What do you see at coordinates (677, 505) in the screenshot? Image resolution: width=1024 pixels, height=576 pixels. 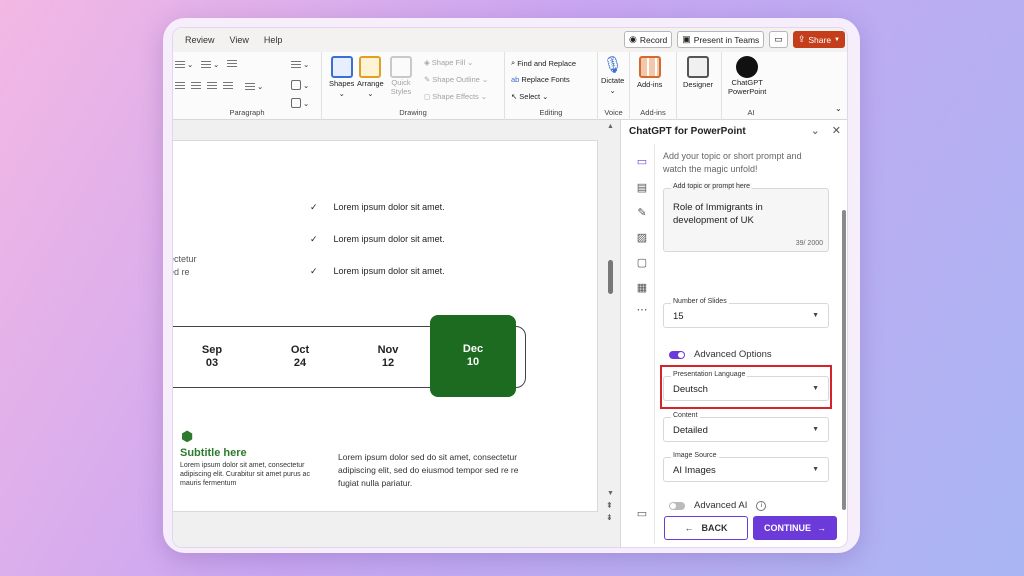 I see `advanced-ai-toggle` at bounding box center [677, 505].